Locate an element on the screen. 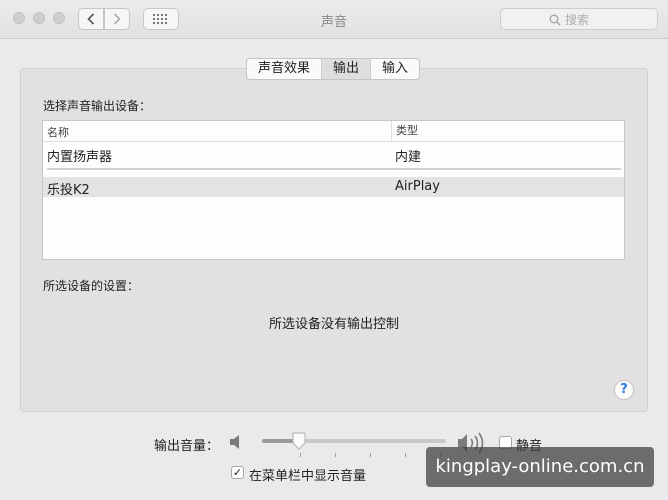  row-divider is located at coordinates (334, 169).